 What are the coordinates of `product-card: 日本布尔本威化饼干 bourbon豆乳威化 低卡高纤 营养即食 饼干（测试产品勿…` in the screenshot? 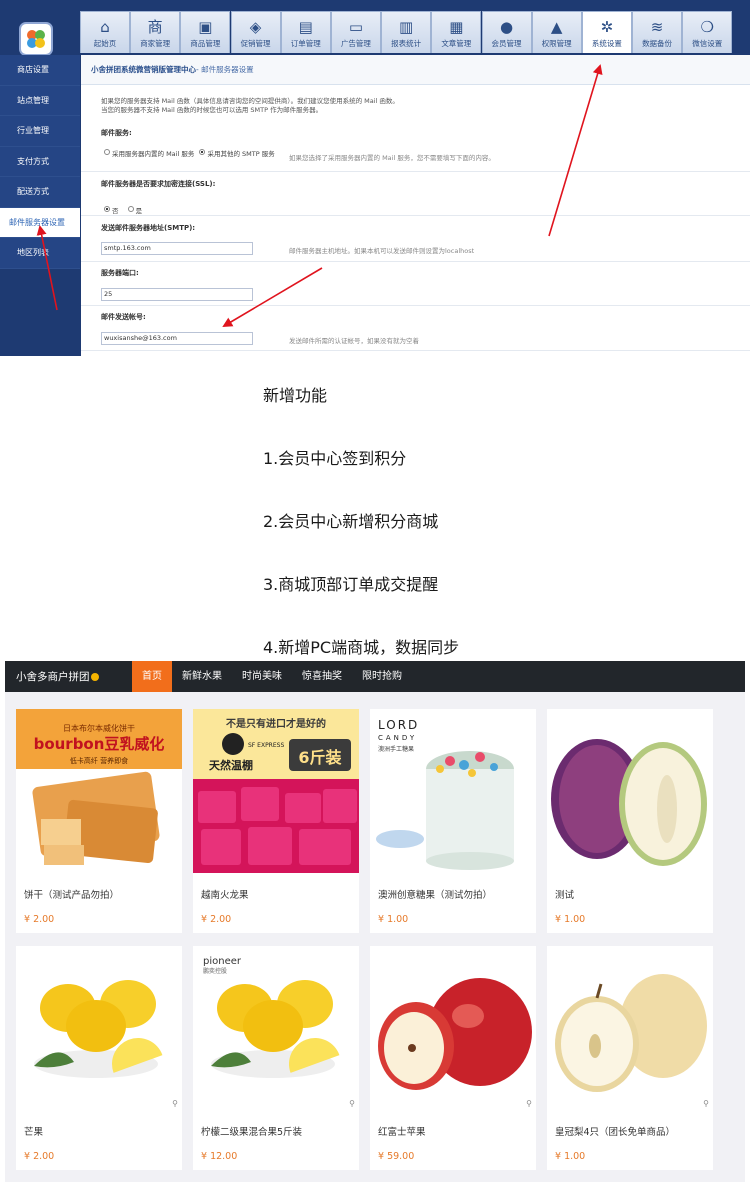 It's located at (99, 821).